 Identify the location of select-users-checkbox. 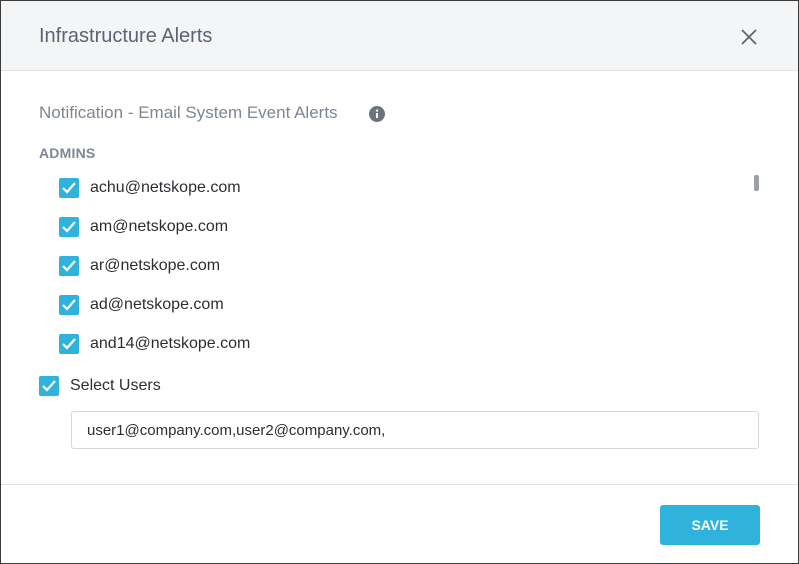
(49, 386).